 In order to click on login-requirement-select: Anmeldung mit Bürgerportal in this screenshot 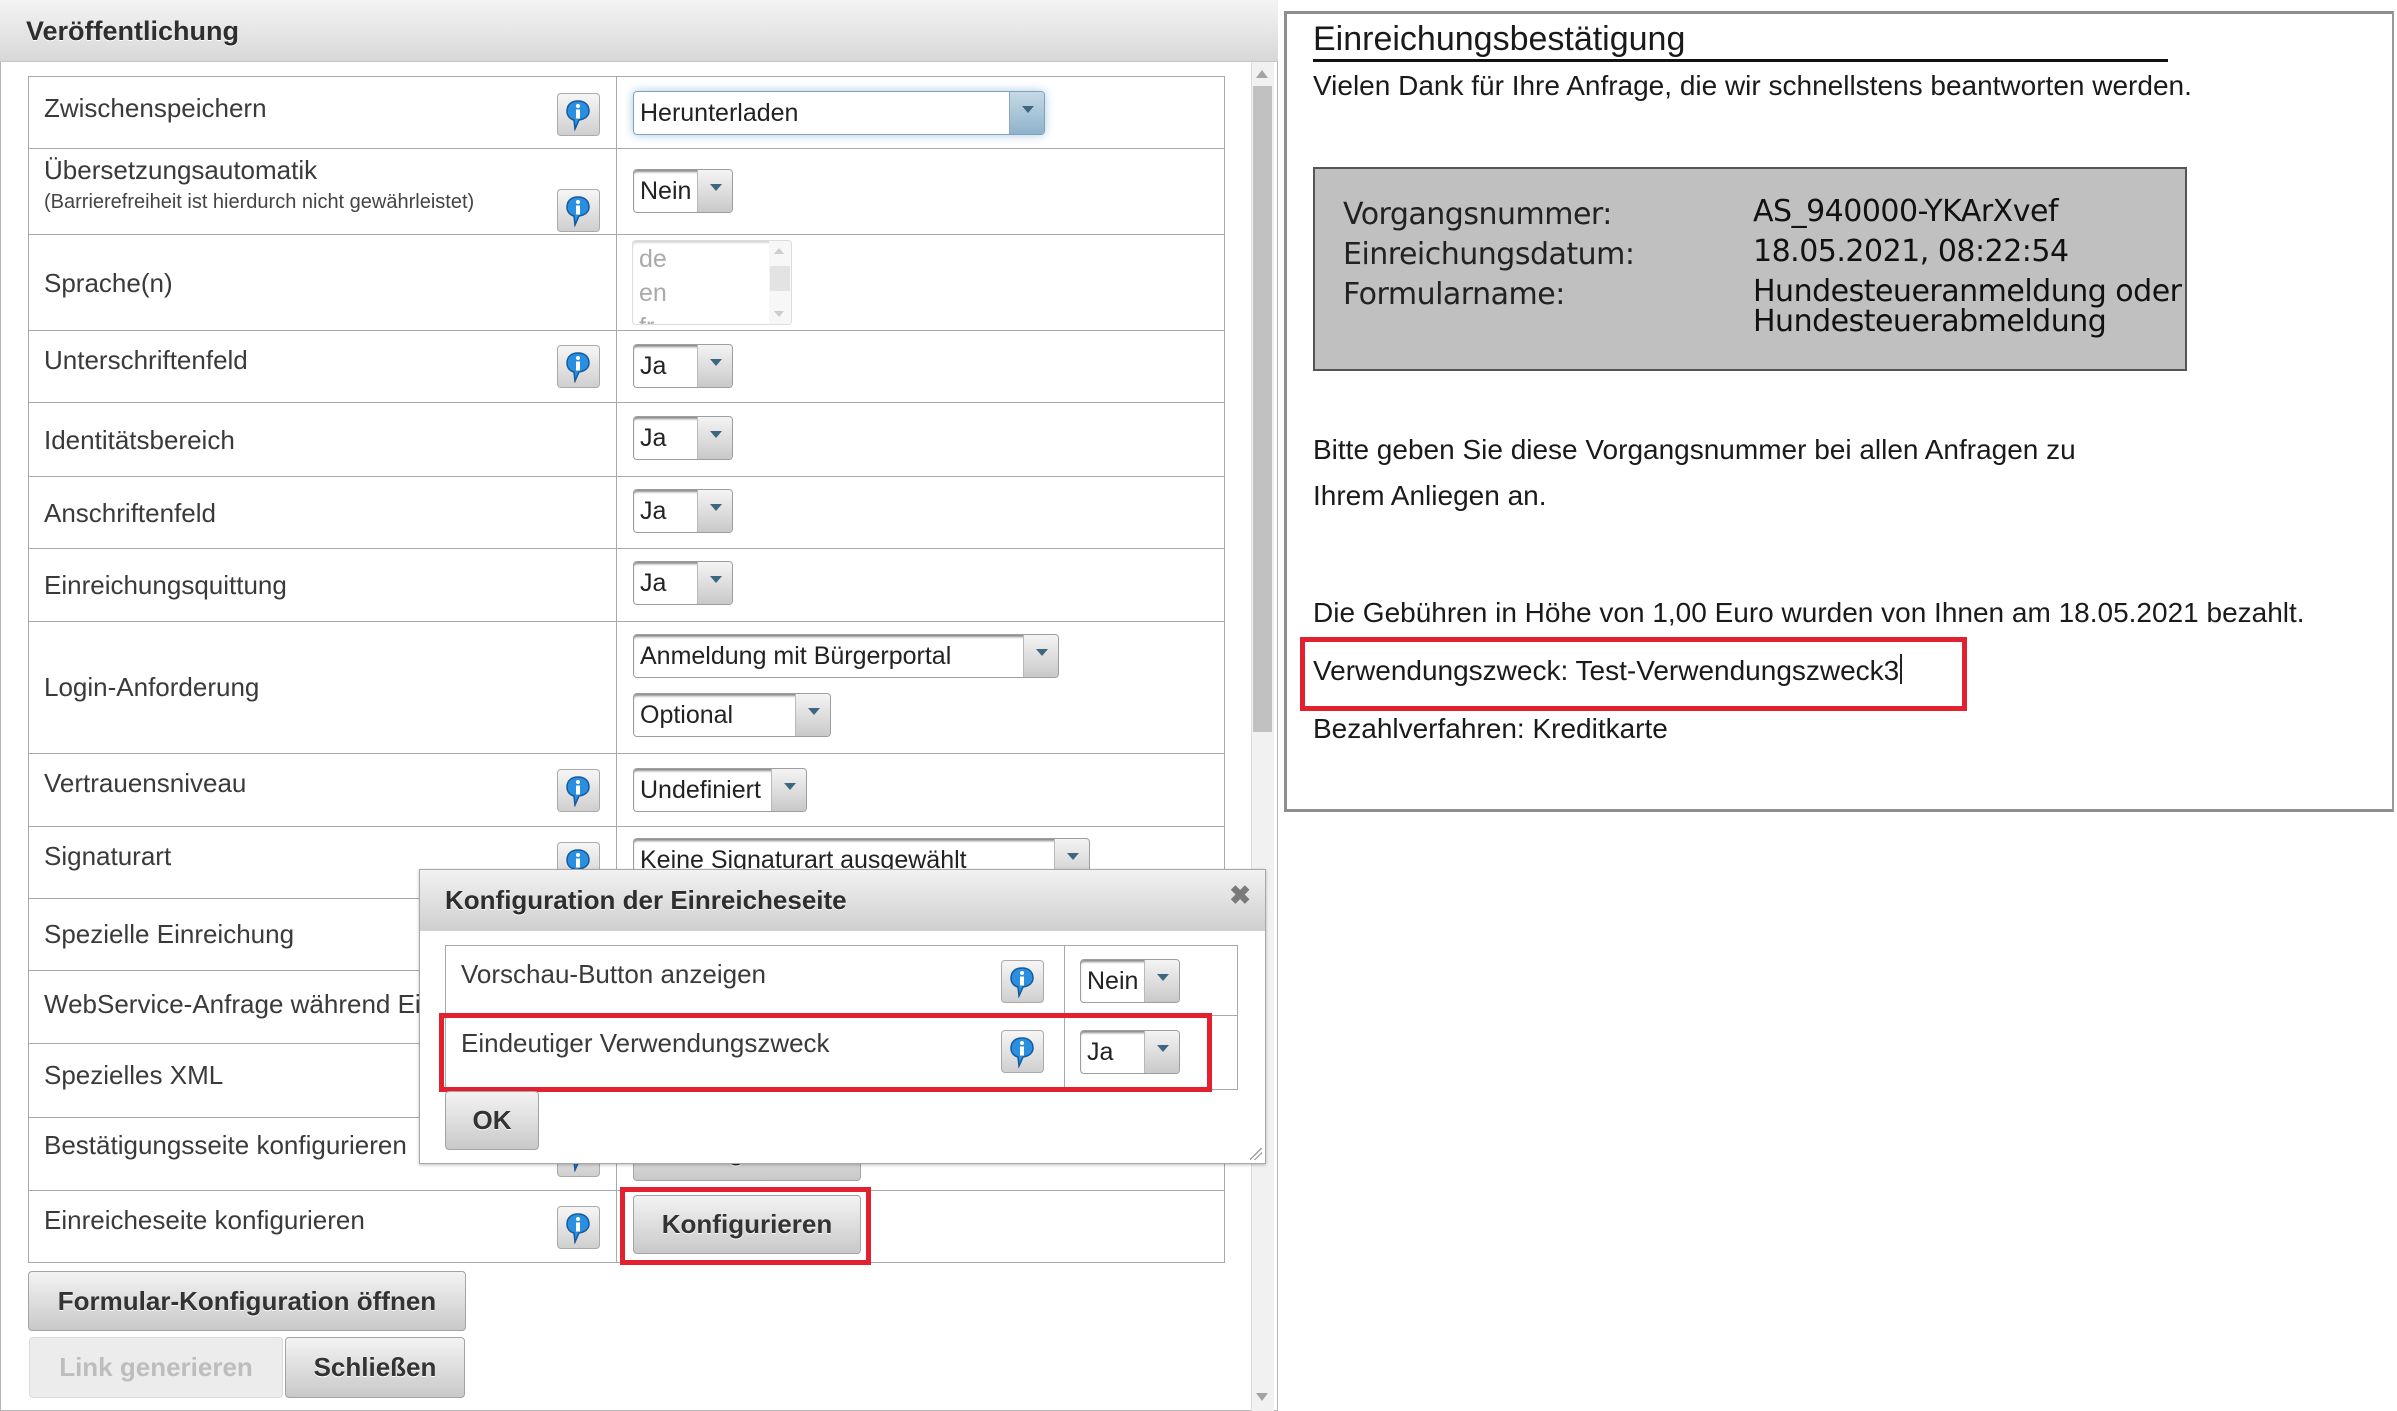, I will do `click(846, 656)`.